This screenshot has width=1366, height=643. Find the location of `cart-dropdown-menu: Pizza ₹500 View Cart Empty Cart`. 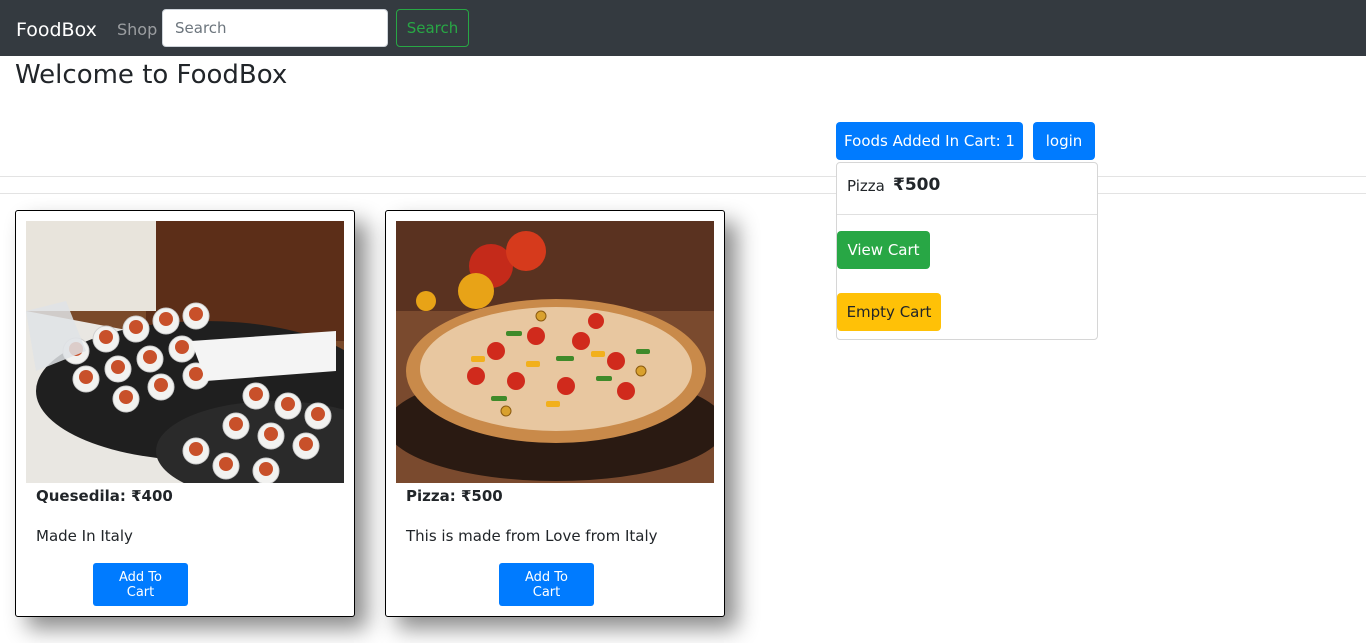

cart-dropdown-menu: Pizza ₹500 View Cart Empty Cart is located at coordinates (967, 251).